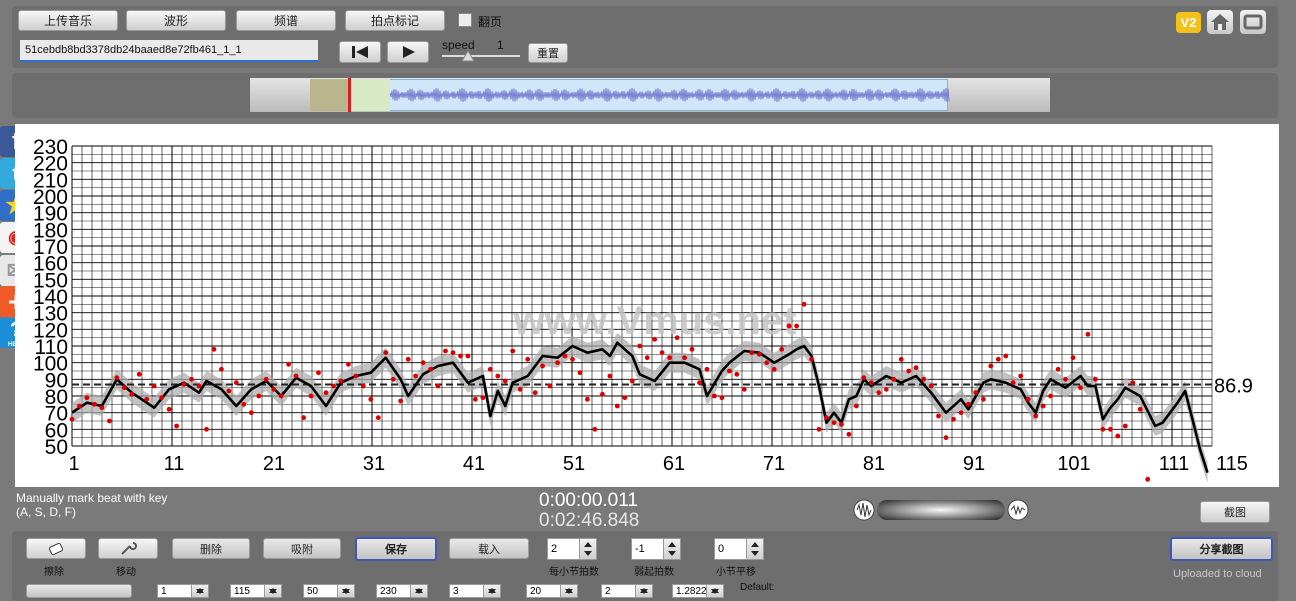  Describe the element at coordinates (256, 591) in the screenshot. I see `row2-stepper-2: 115` at that location.